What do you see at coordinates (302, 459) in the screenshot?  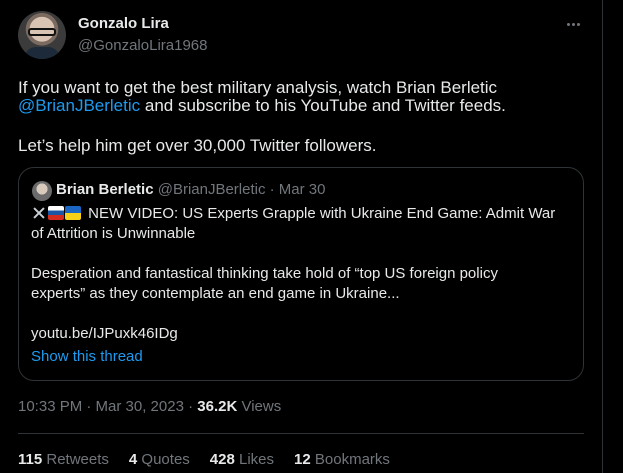 I see `bookmarks-count: 12` at bounding box center [302, 459].